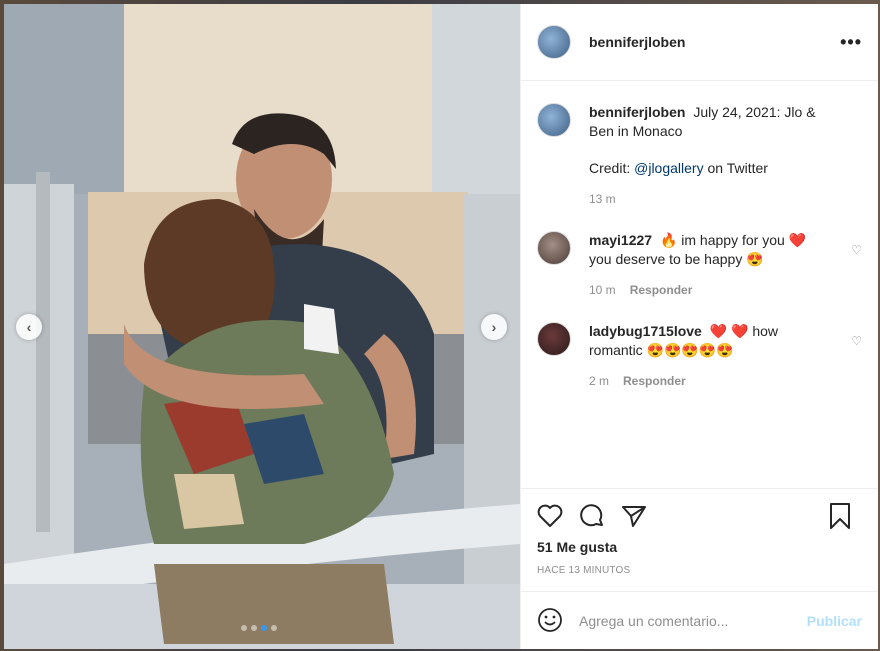 Image resolution: width=880 pixels, height=651 pixels. I want to click on comment-timestamp: 2 m, so click(599, 381).